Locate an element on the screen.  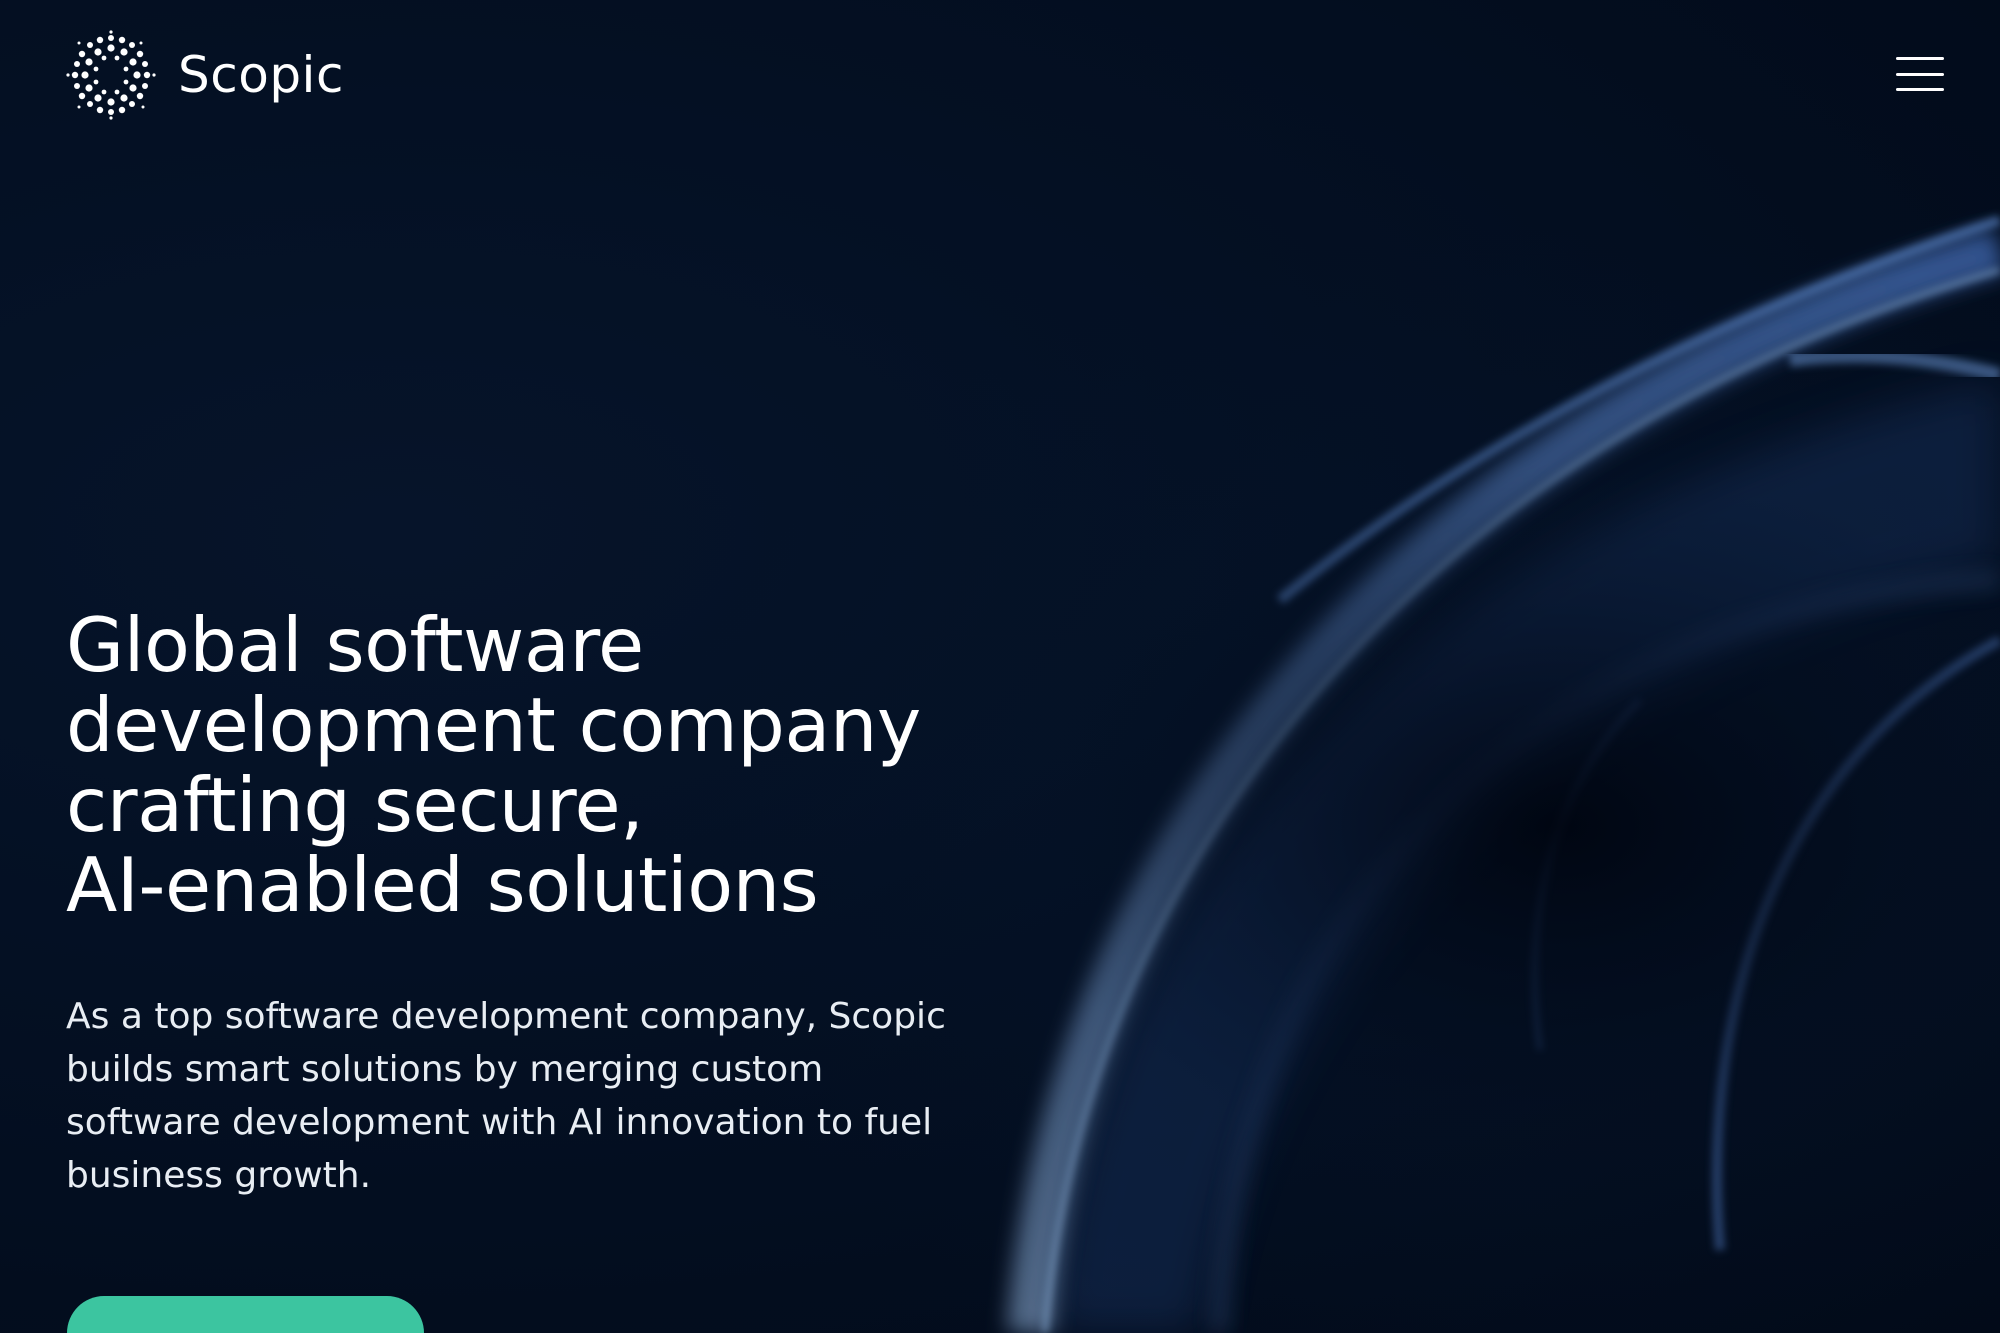
dotted-circle-logo-icon is located at coordinates (111, 75).